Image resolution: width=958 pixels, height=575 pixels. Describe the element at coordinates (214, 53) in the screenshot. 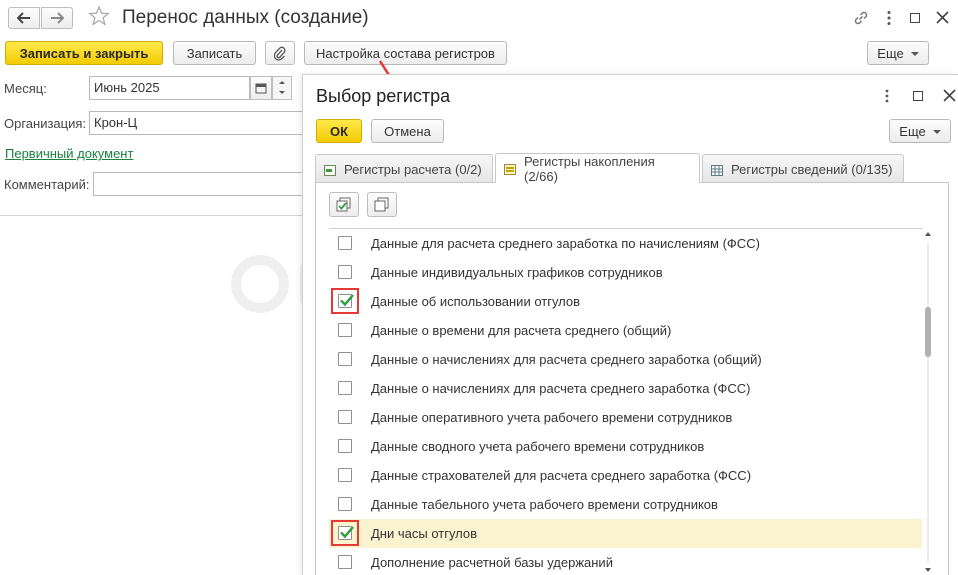

I see `save-button: Записать` at that location.